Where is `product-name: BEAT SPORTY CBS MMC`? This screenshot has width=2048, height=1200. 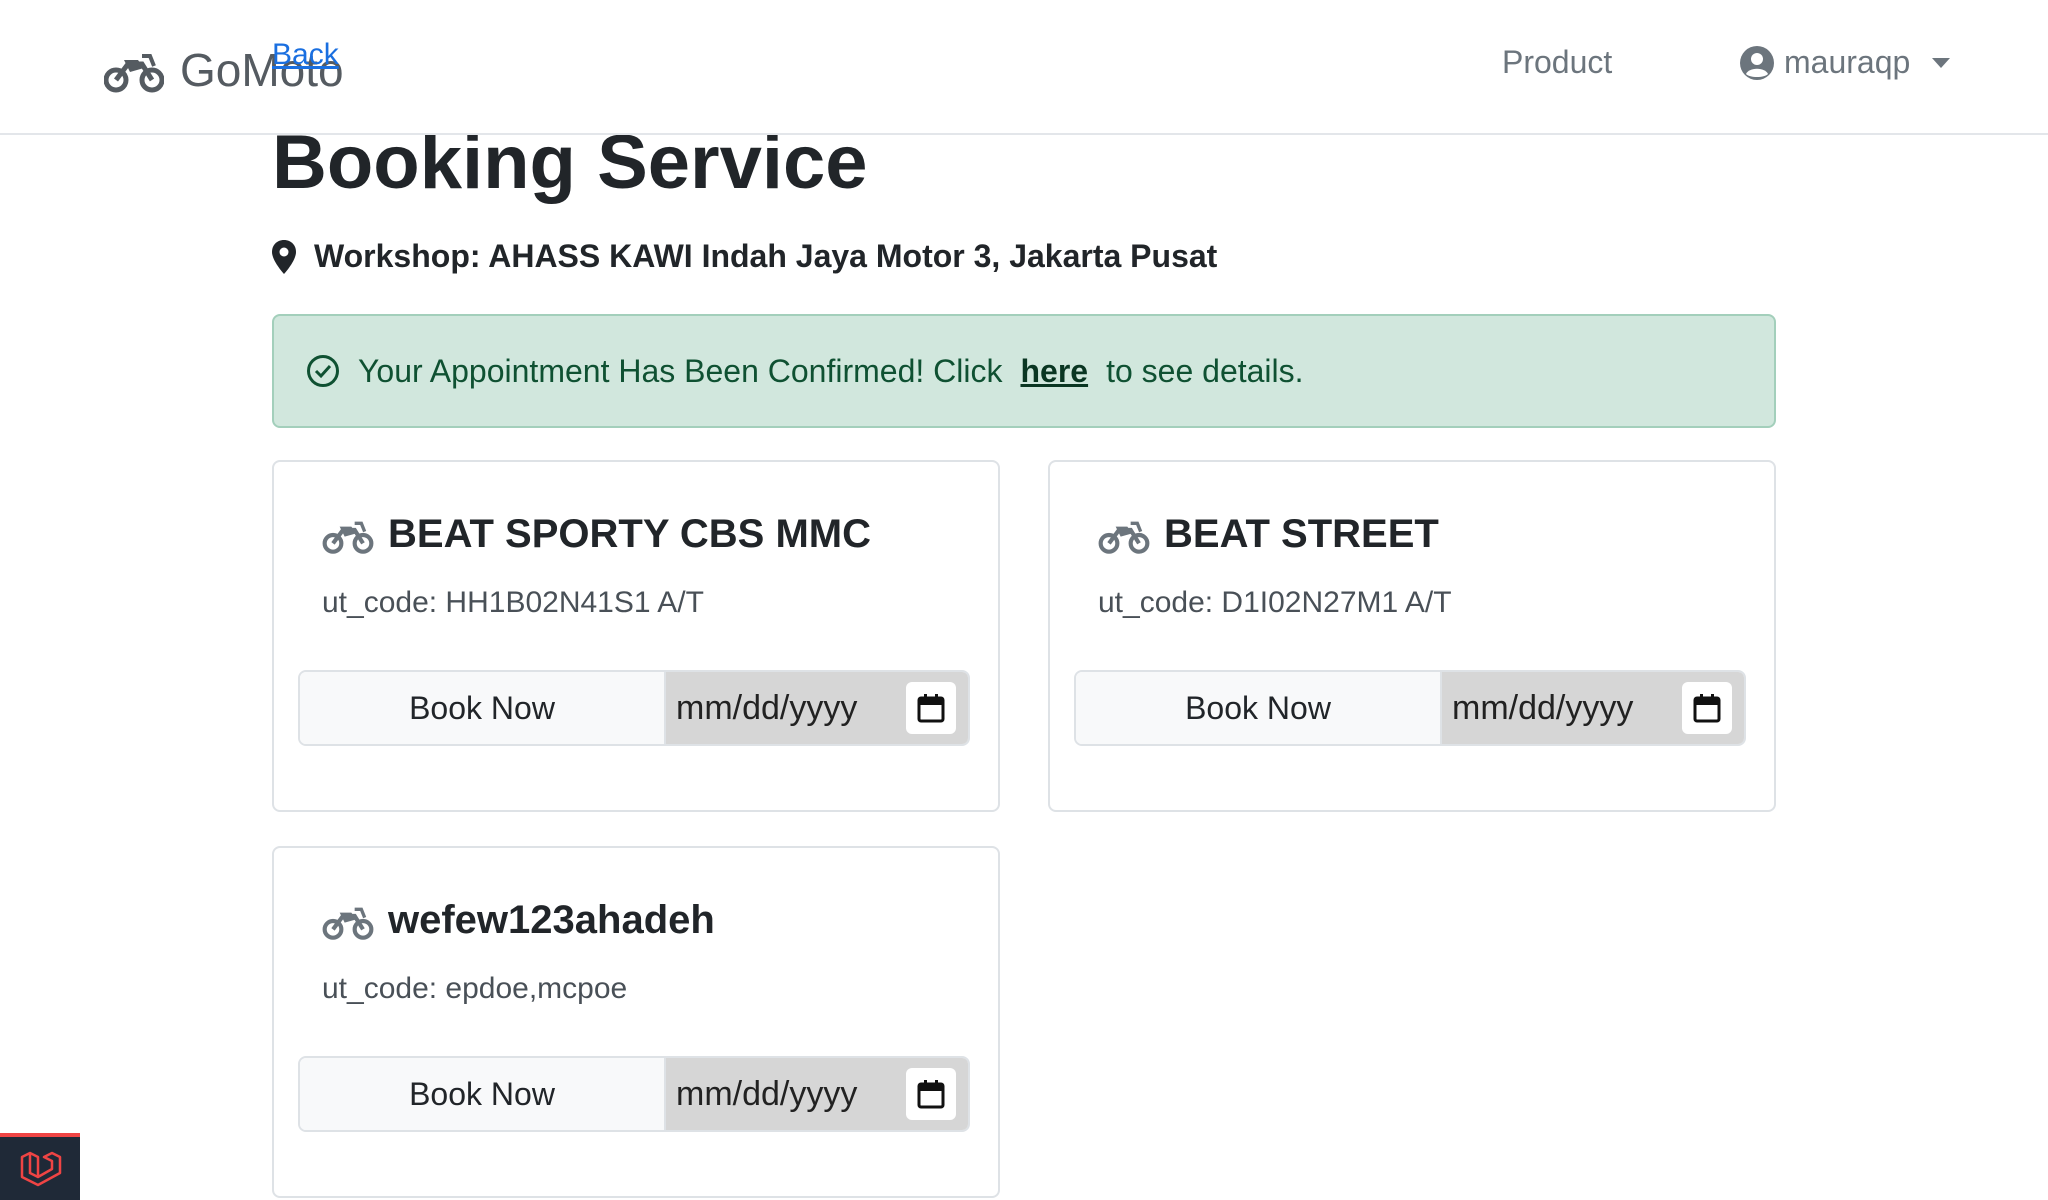
product-name: BEAT SPORTY CBS MMC is located at coordinates (629, 534).